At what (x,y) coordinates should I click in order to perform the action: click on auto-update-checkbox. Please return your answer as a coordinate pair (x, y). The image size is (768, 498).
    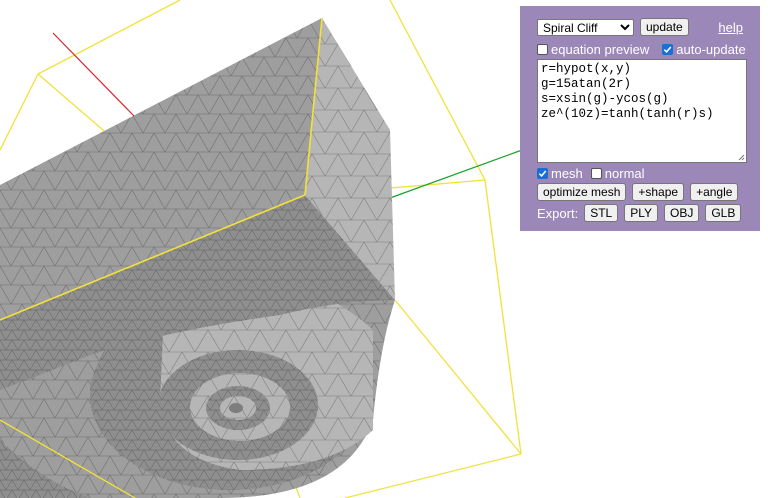
    Looking at the image, I should click on (668, 49).